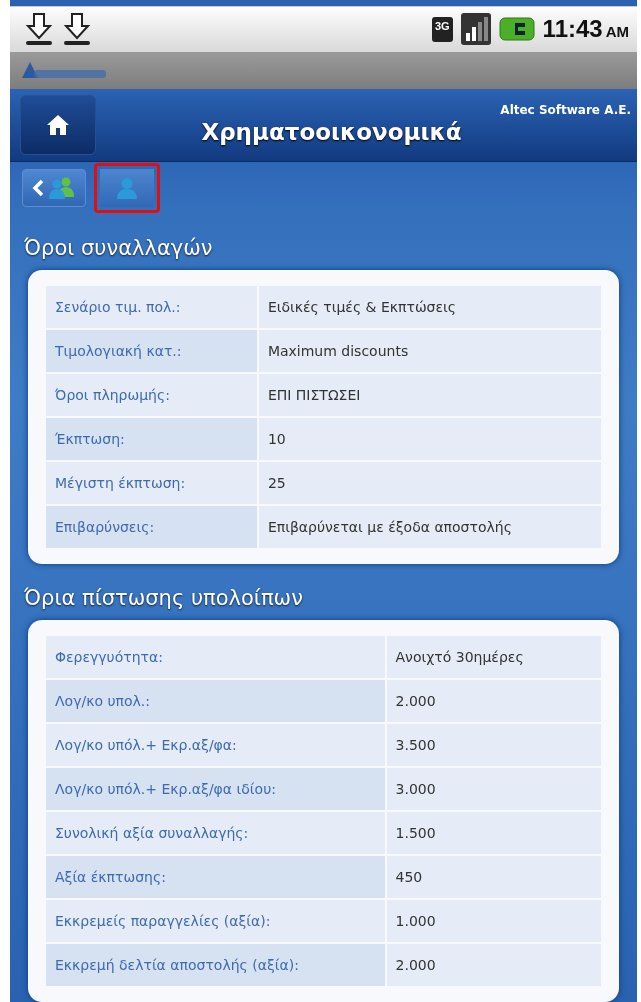 Image resolution: width=641 pixels, height=1002 pixels. What do you see at coordinates (38, 188) in the screenshot?
I see `chevron-left-icon` at bounding box center [38, 188].